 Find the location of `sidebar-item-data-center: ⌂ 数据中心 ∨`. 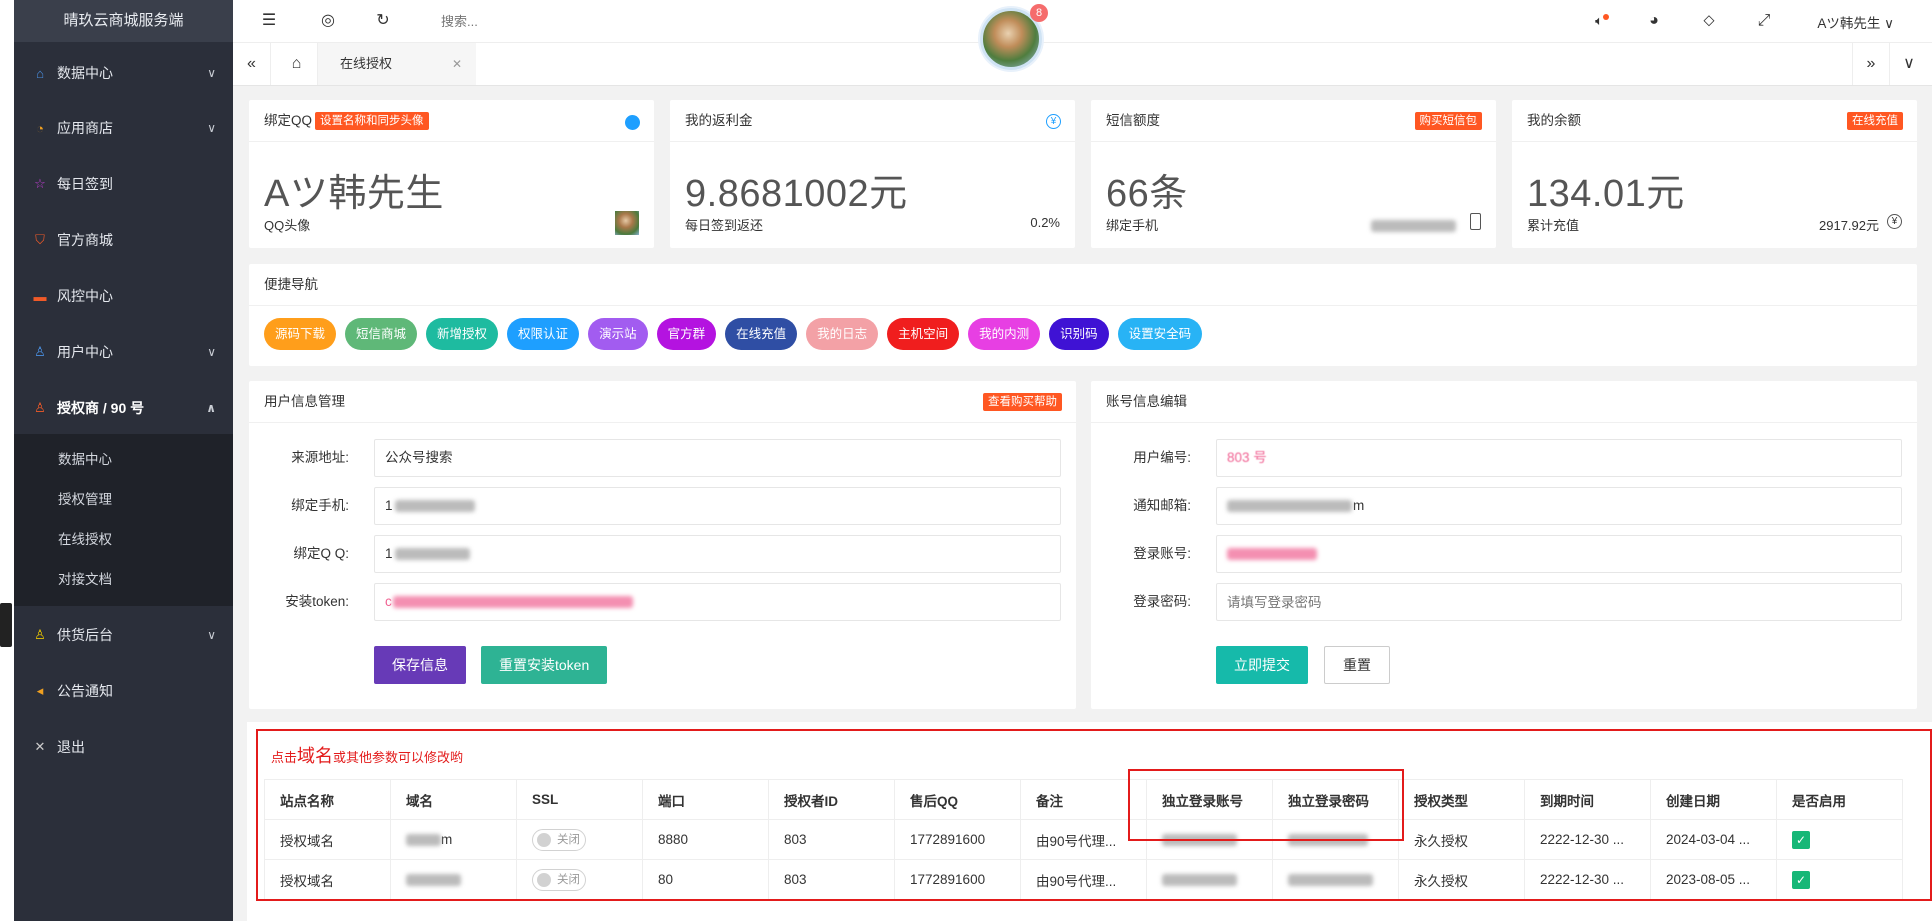

sidebar-item-data-center: ⌂ 数据中心 ∨ is located at coordinates (123, 73).